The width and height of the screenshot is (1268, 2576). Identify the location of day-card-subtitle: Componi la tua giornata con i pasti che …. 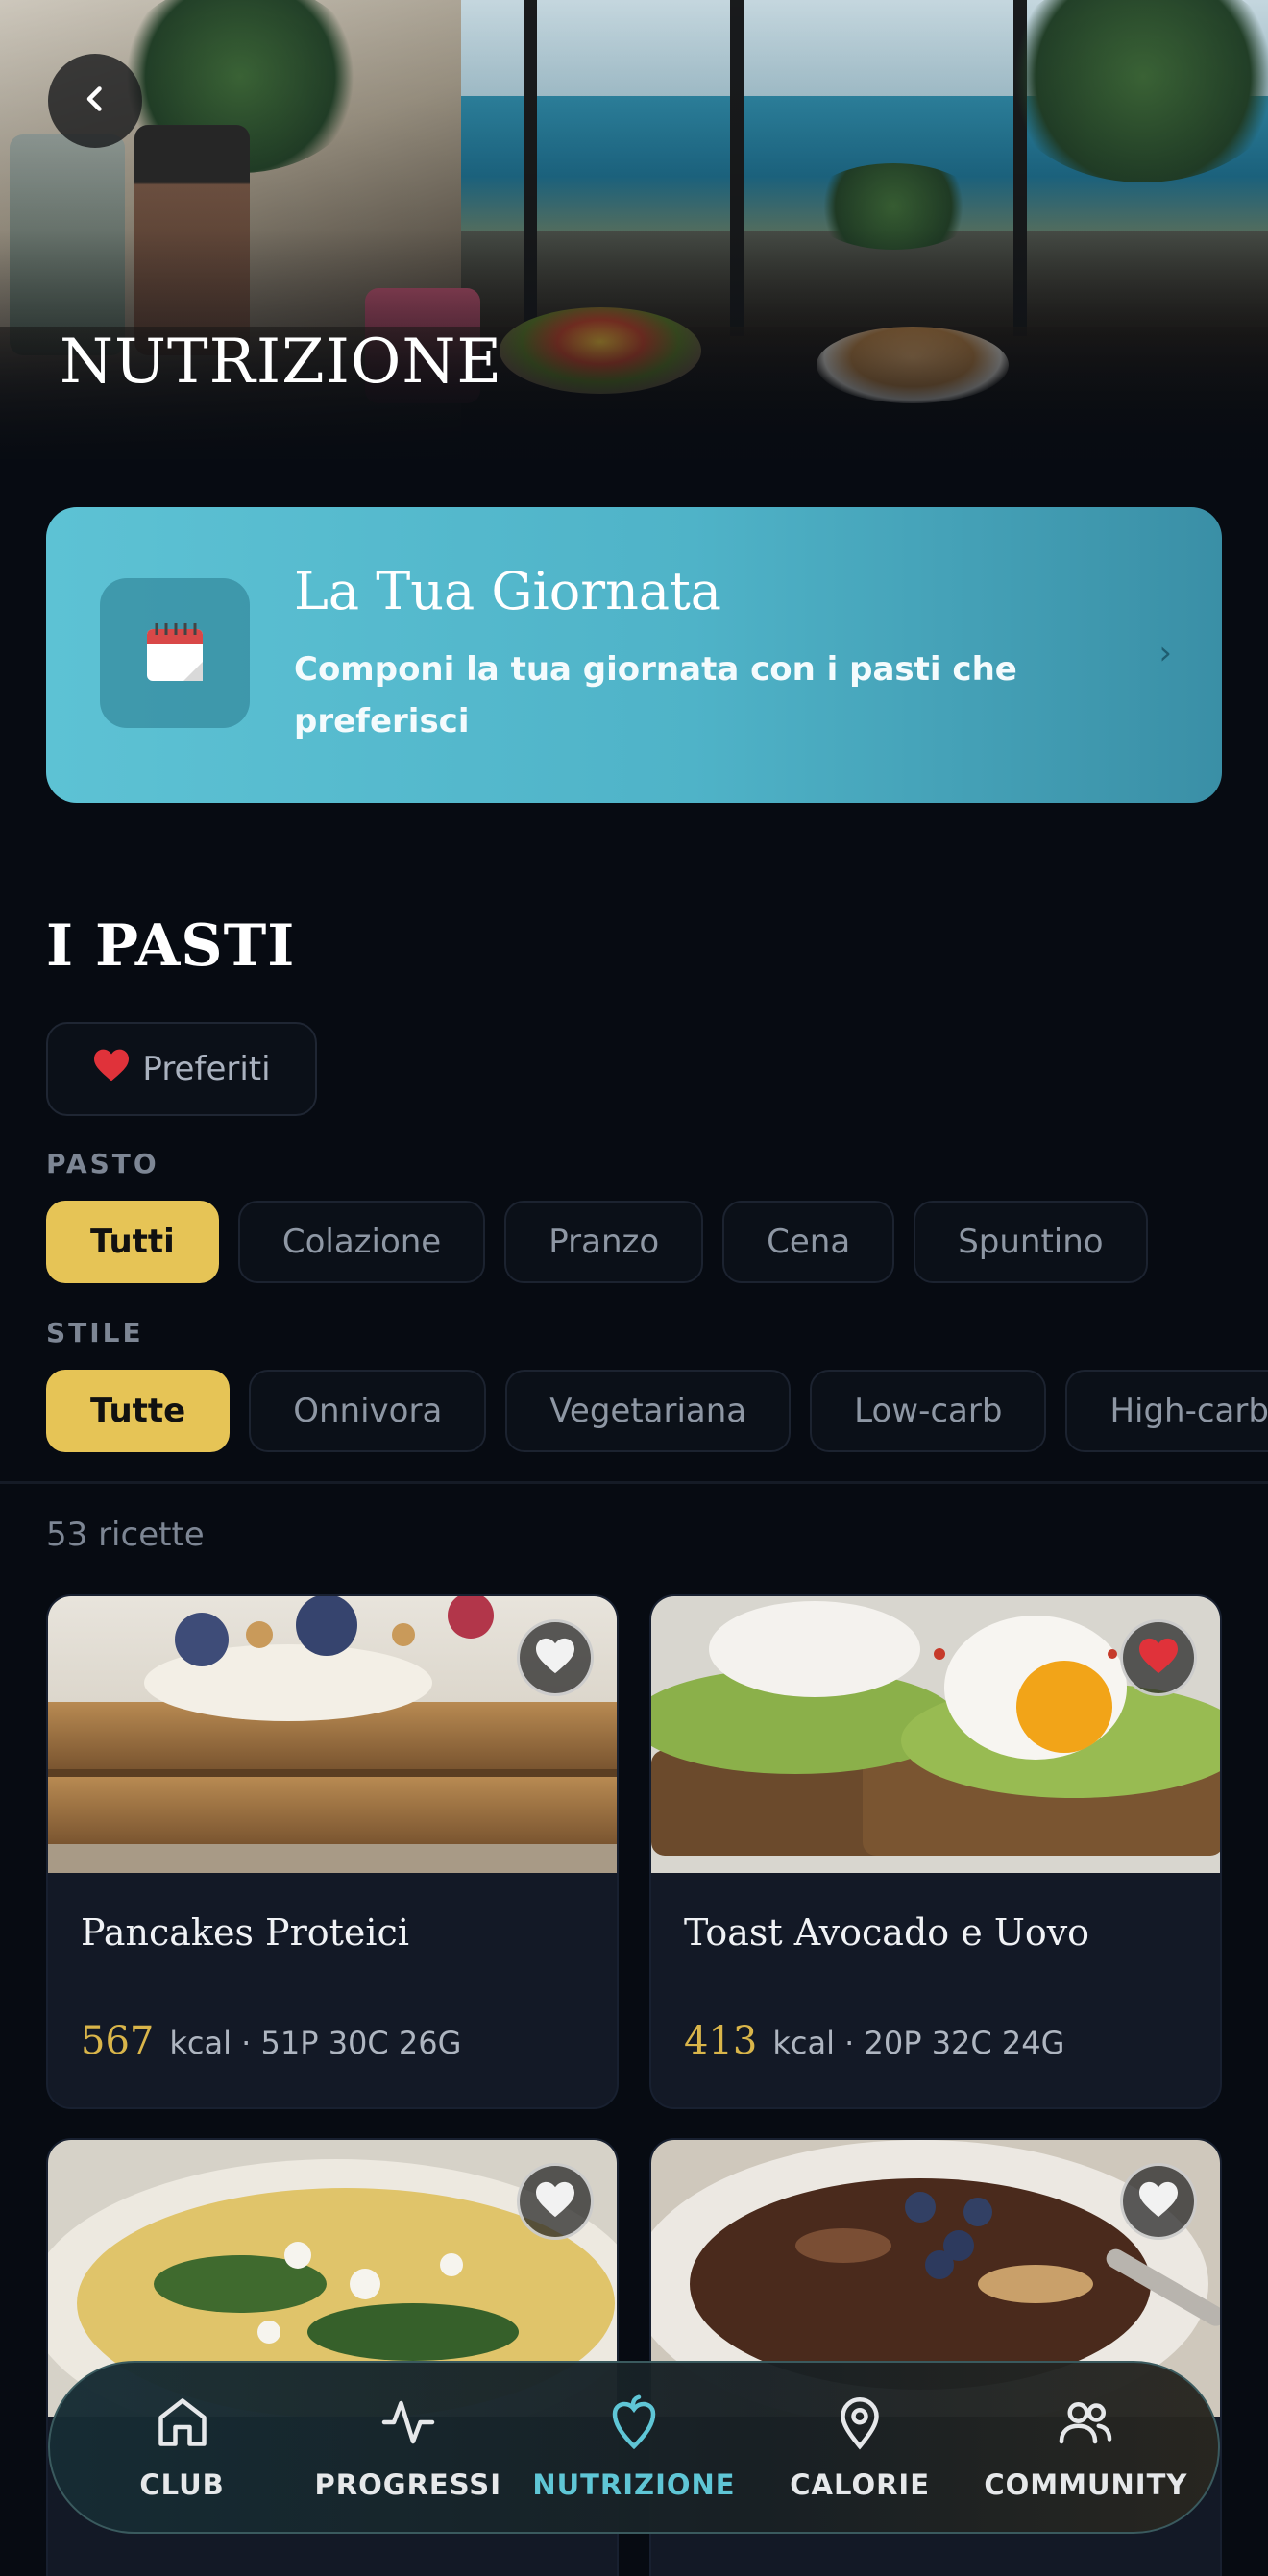
(655, 695).